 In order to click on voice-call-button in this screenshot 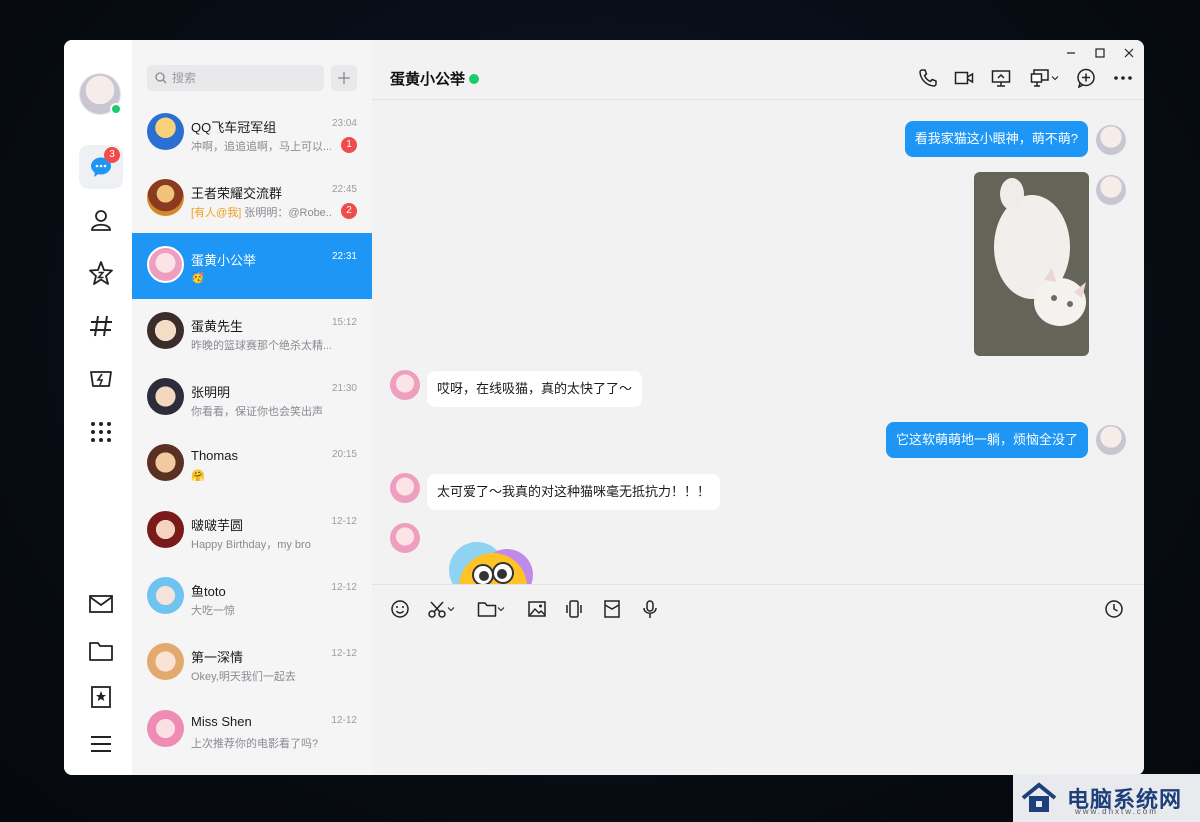, I will do `click(928, 78)`.